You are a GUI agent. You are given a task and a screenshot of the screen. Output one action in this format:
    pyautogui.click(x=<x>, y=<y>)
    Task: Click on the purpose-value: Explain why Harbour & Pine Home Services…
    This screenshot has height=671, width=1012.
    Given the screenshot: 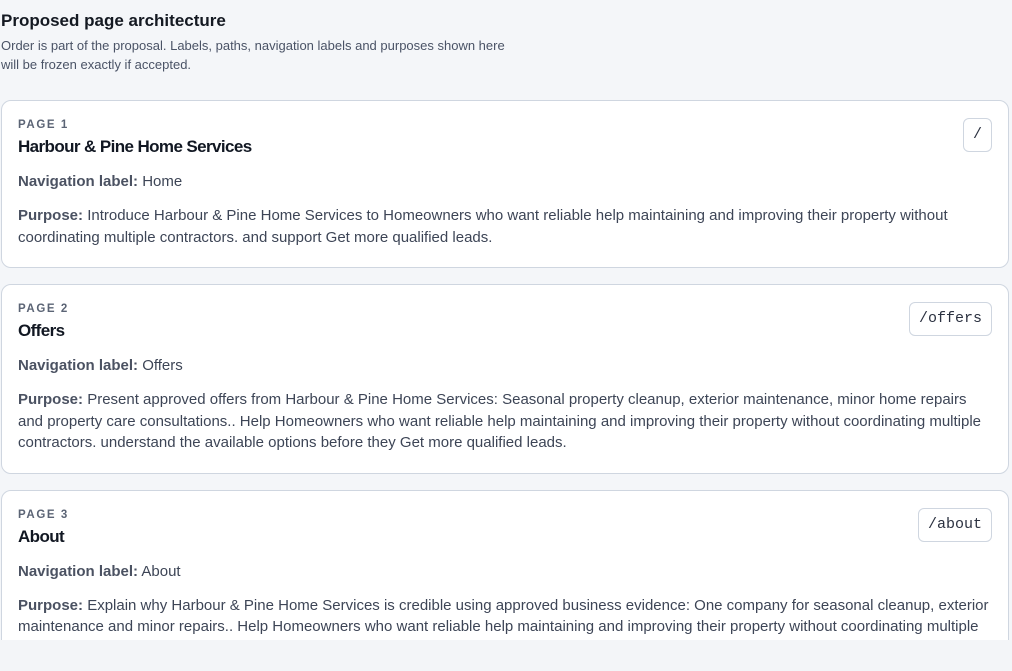 What is the action you would take?
    pyautogui.click(x=503, y=618)
    